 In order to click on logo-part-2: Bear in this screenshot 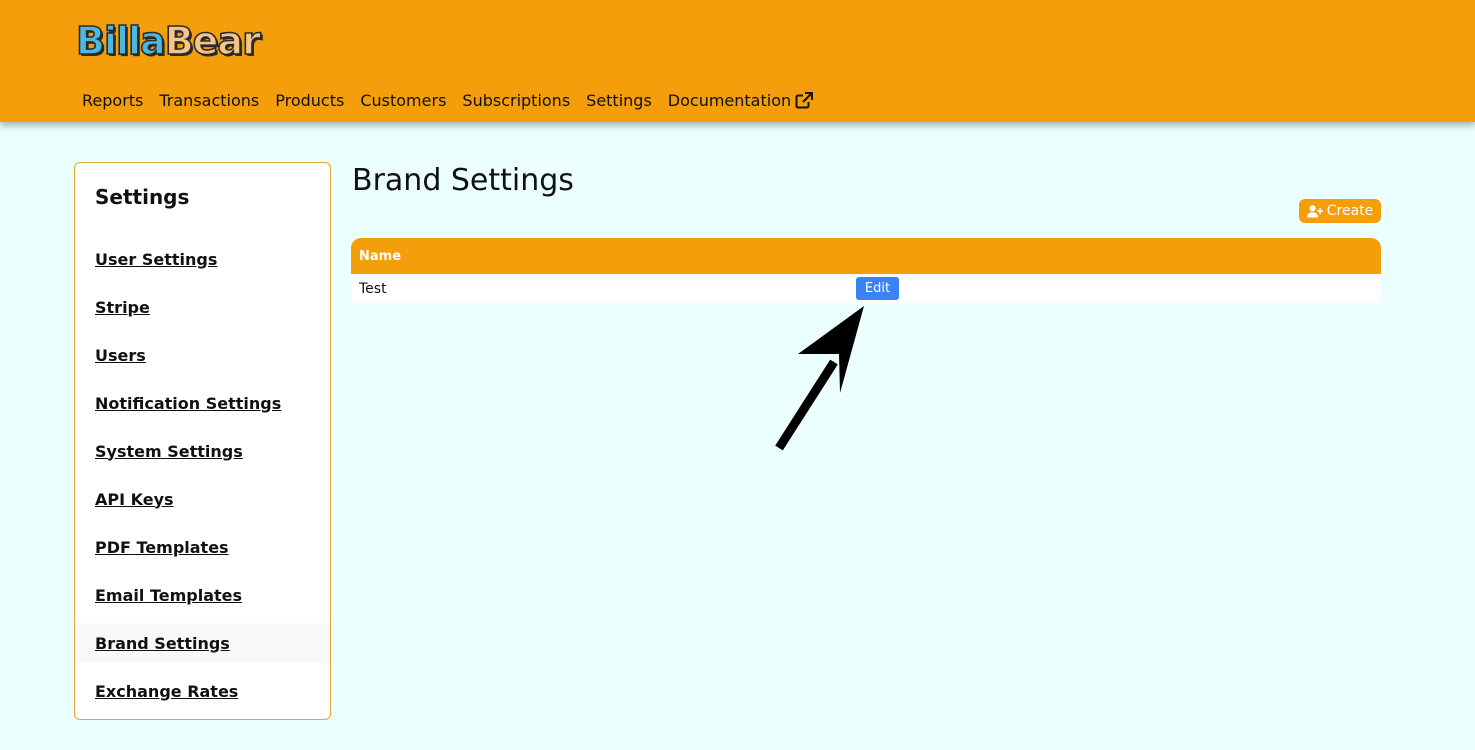, I will do `click(213, 41)`.